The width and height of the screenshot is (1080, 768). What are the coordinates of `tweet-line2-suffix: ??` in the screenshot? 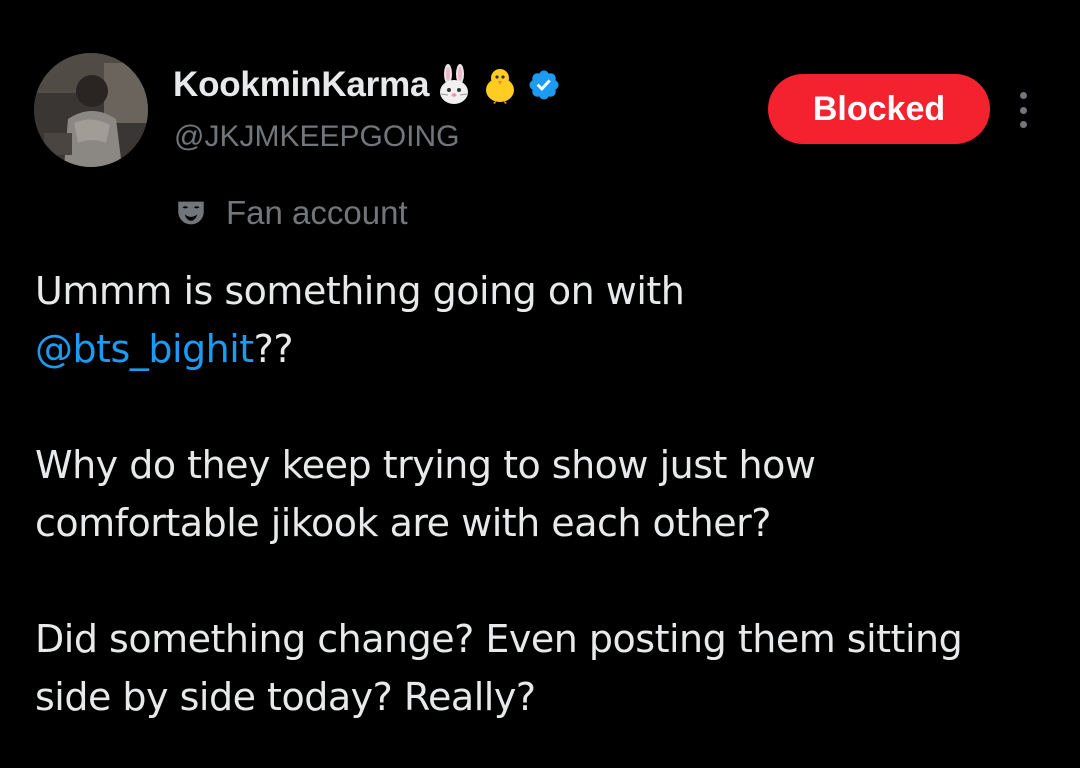 It's located at (273, 349).